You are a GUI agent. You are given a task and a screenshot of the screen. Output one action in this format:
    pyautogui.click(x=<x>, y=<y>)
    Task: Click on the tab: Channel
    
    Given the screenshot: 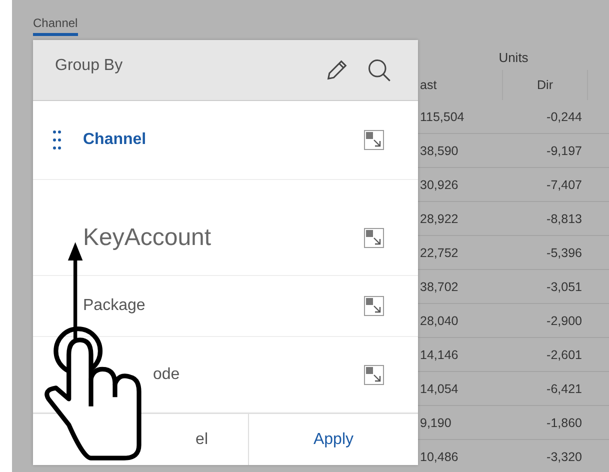 What is the action you would take?
    pyautogui.click(x=55, y=22)
    